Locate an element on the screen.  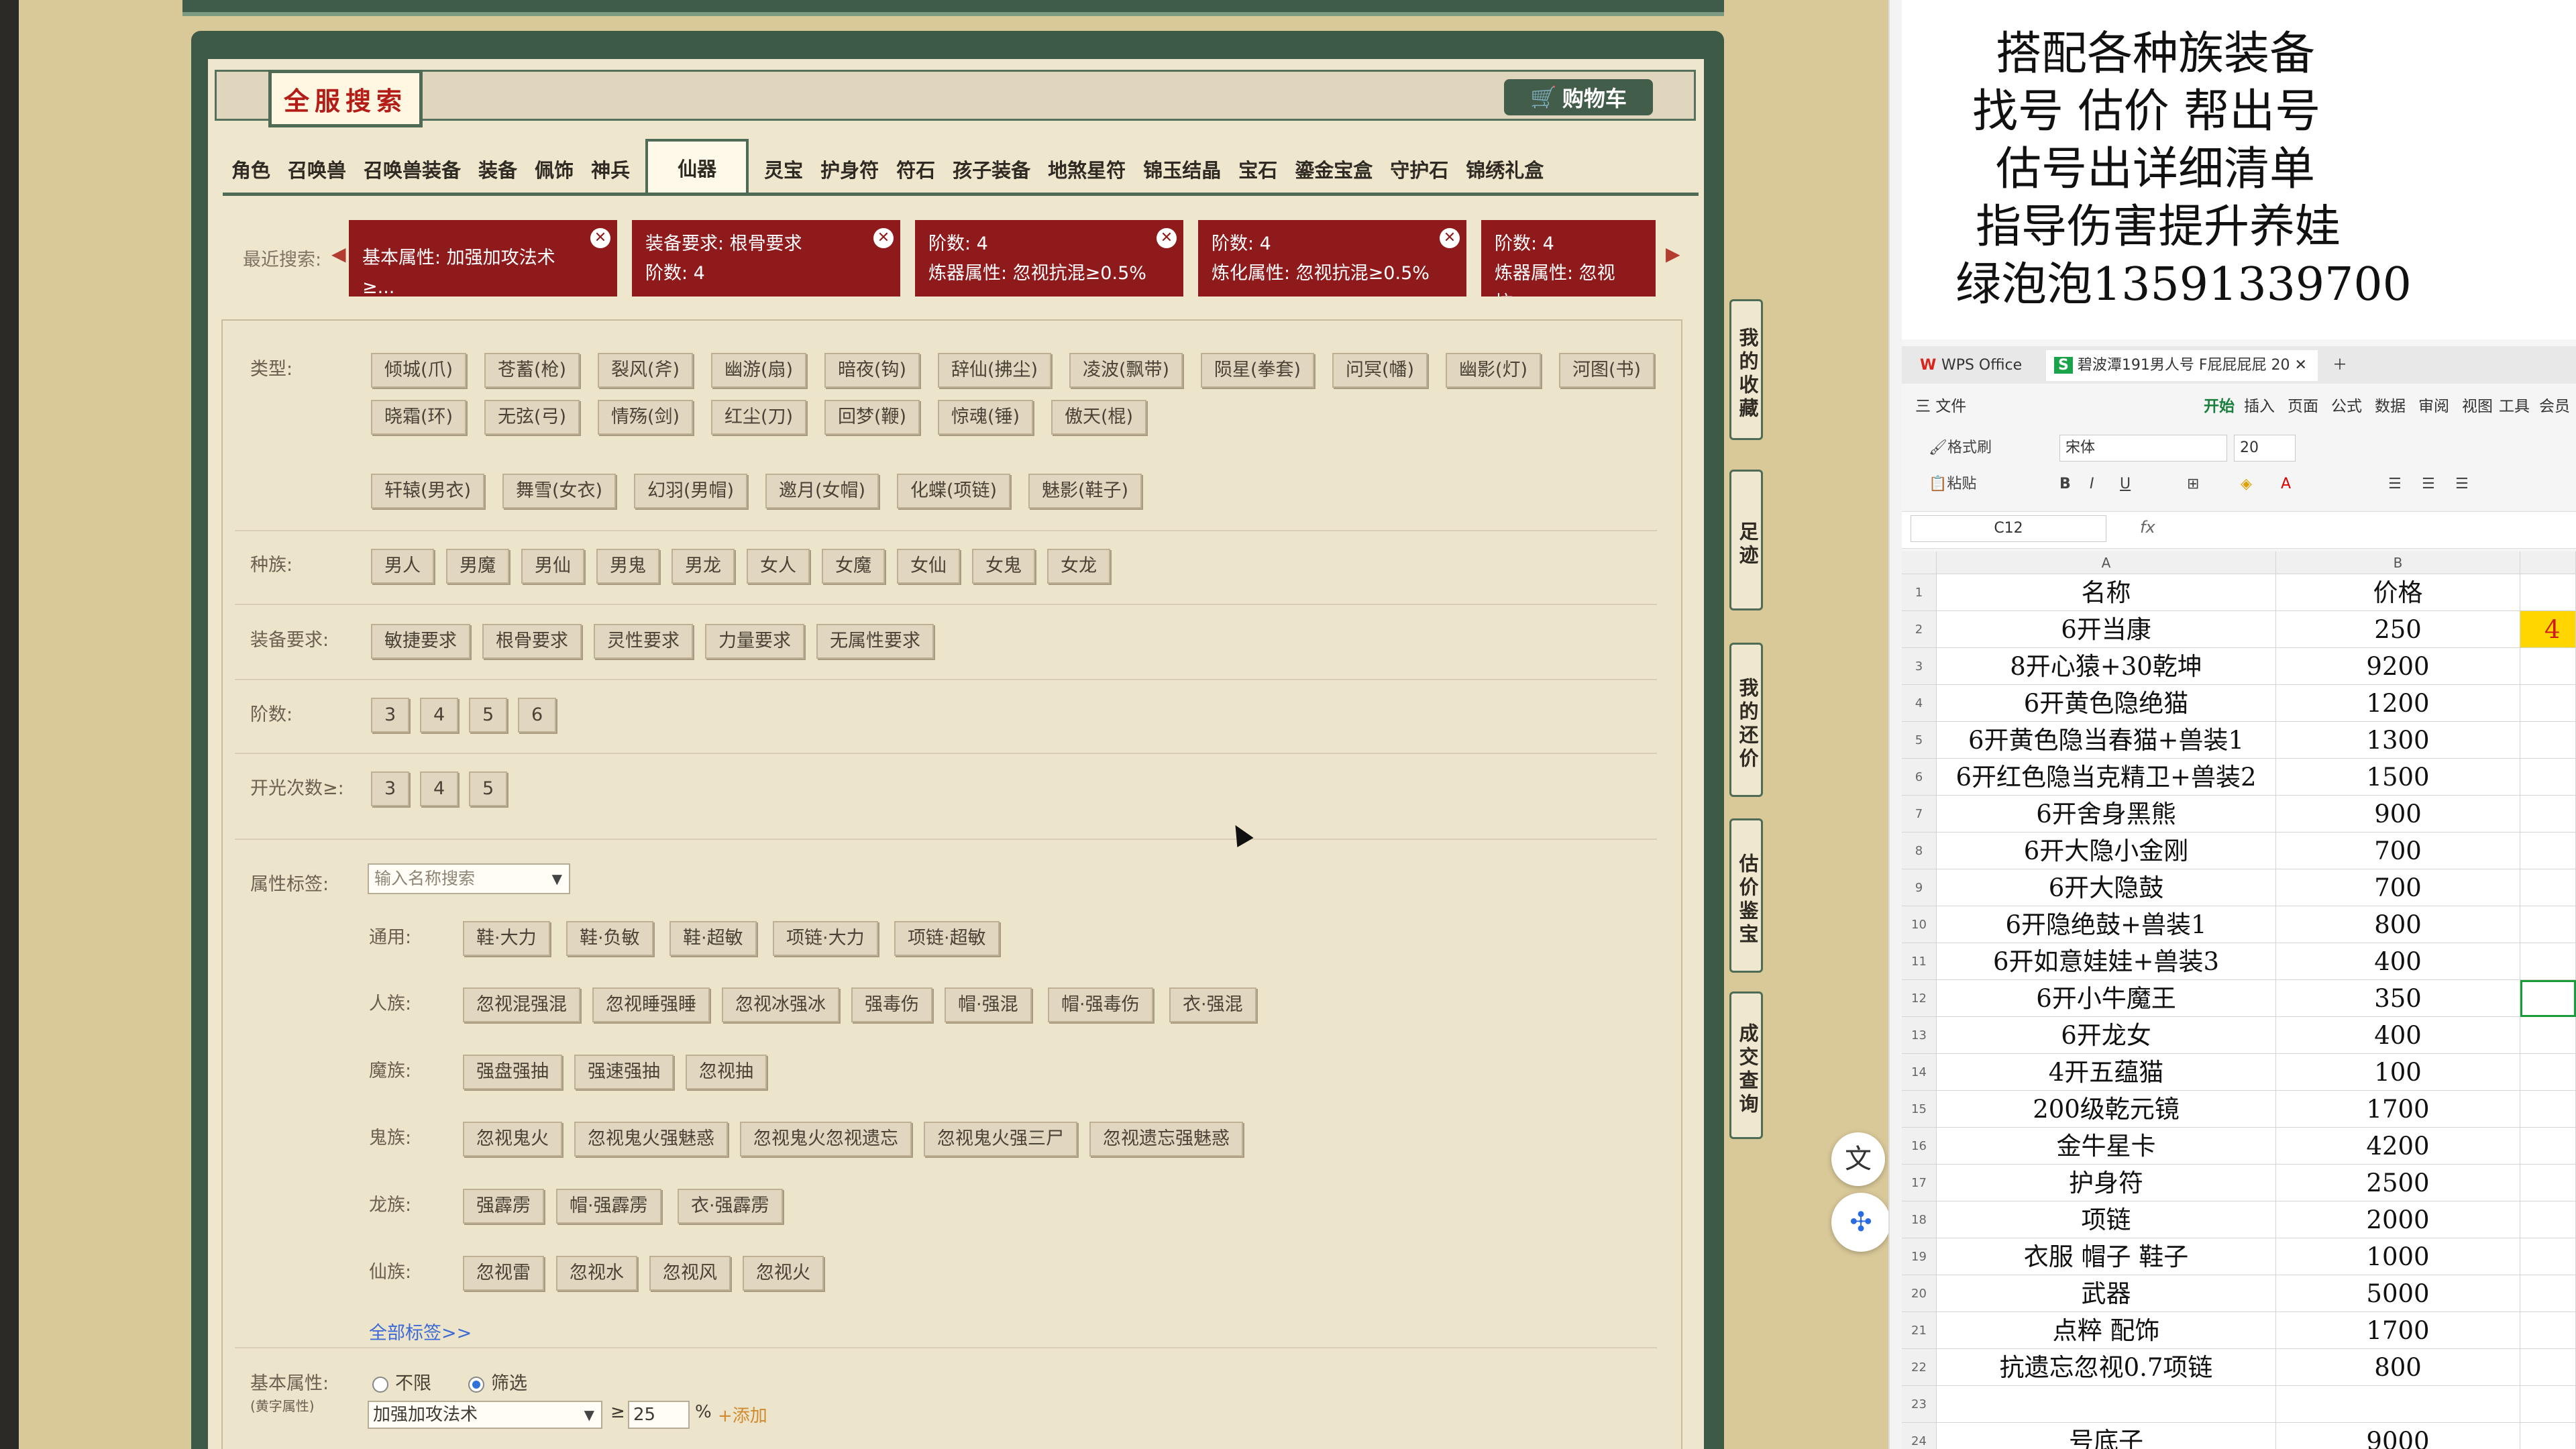
cell-b: 1700 is located at coordinates (2398, 1109).